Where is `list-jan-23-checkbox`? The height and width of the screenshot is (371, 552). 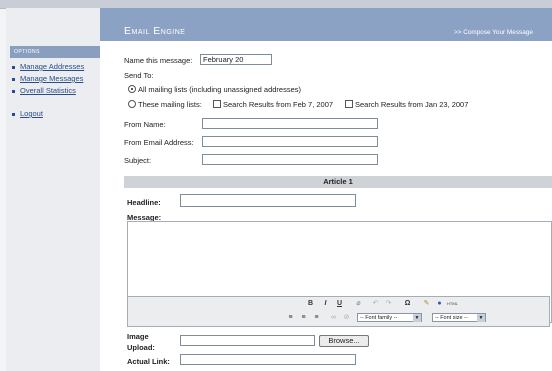 list-jan-23-checkbox is located at coordinates (349, 104).